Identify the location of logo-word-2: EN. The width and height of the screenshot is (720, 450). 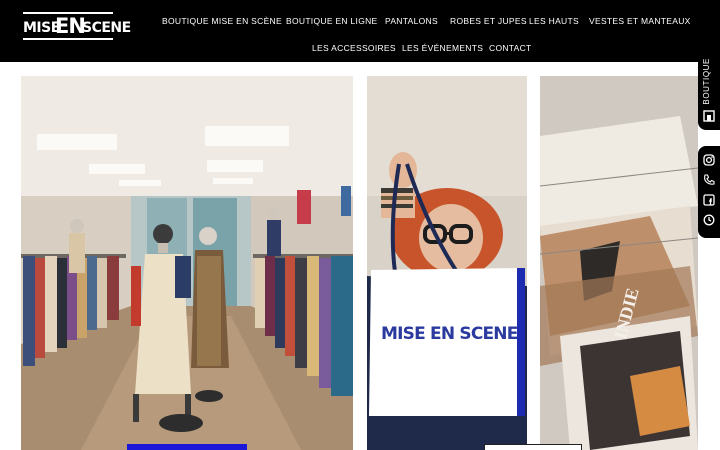
(70, 26).